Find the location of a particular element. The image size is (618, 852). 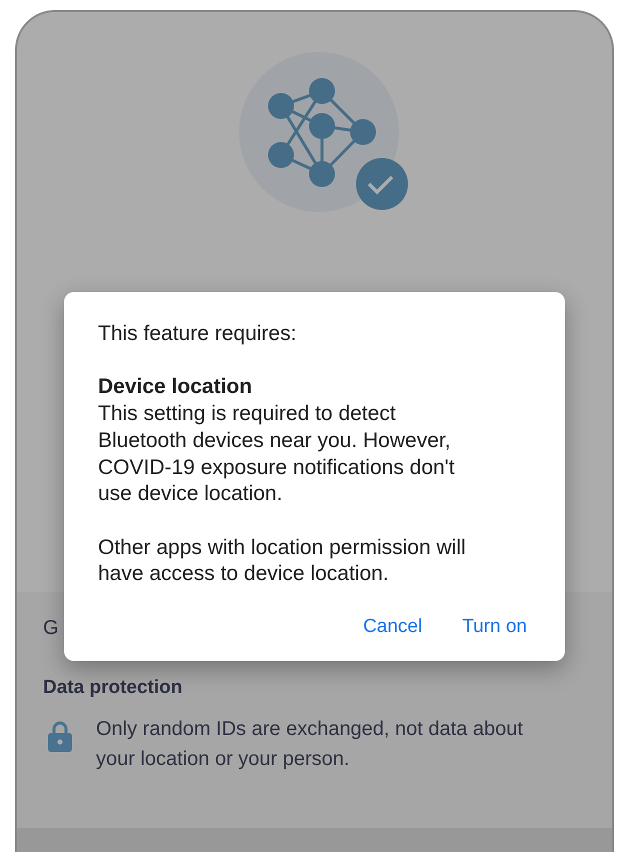

dialog-note: Other apps with location permission will have access to device location. is located at coordinates (282, 561).